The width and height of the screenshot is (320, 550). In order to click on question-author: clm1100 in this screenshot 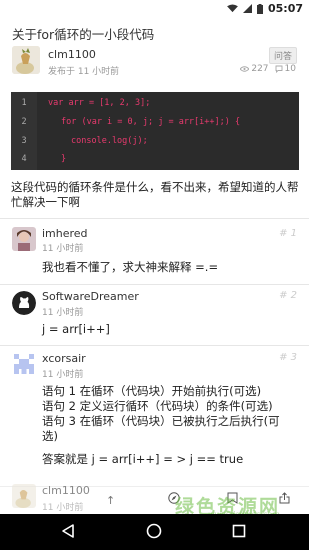, I will do `click(72, 54)`.